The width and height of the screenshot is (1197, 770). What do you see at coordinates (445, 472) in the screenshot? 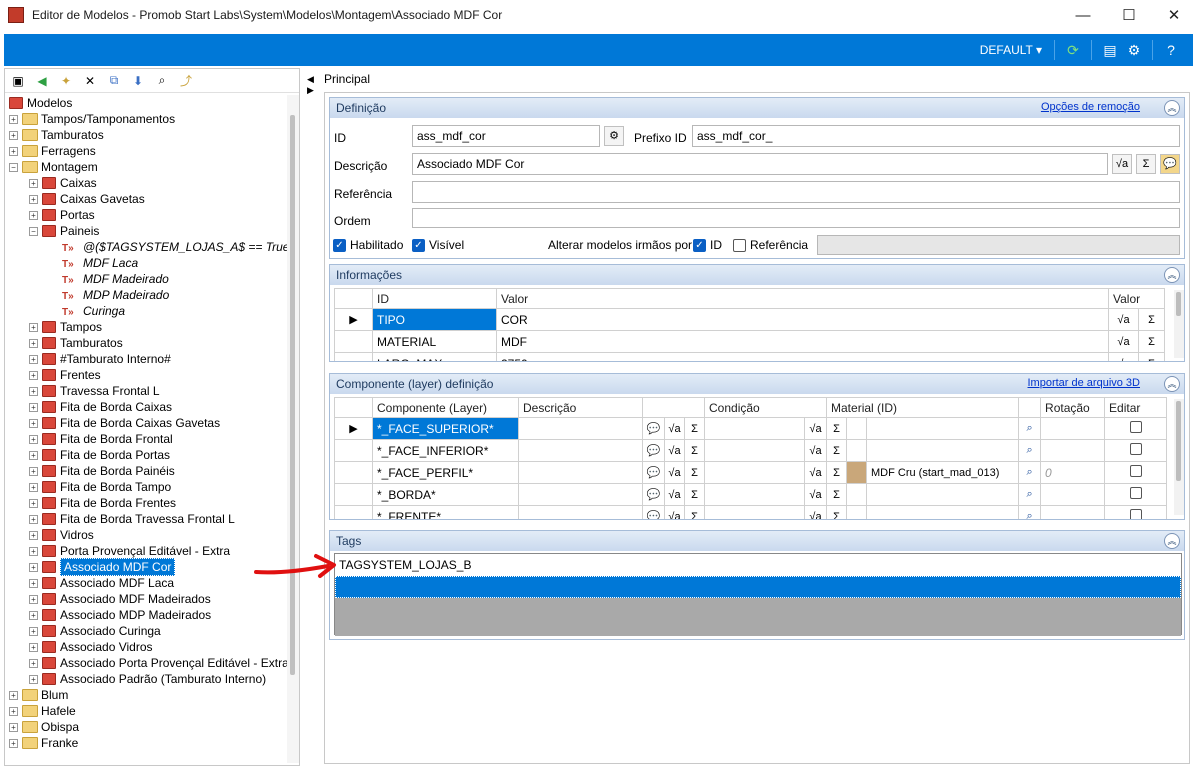
I see `layer-cell: *_FACE_PERFIL*` at bounding box center [445, 472].